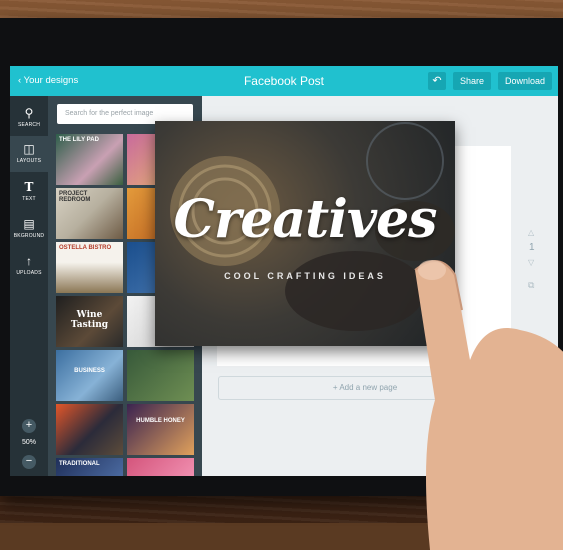  Describe the element at coordinates (29, 149) in the screenshot. I see `layouts-icon: ◫` at that location.